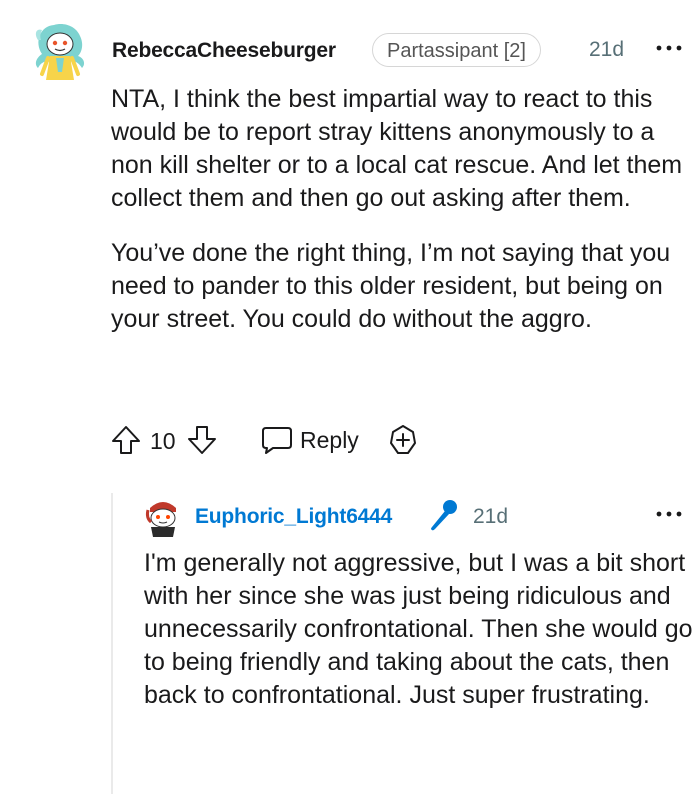  Describe the element at coordinates (490, 517) in the screenshot. I see `reply-timestamp: 21d` at that location.